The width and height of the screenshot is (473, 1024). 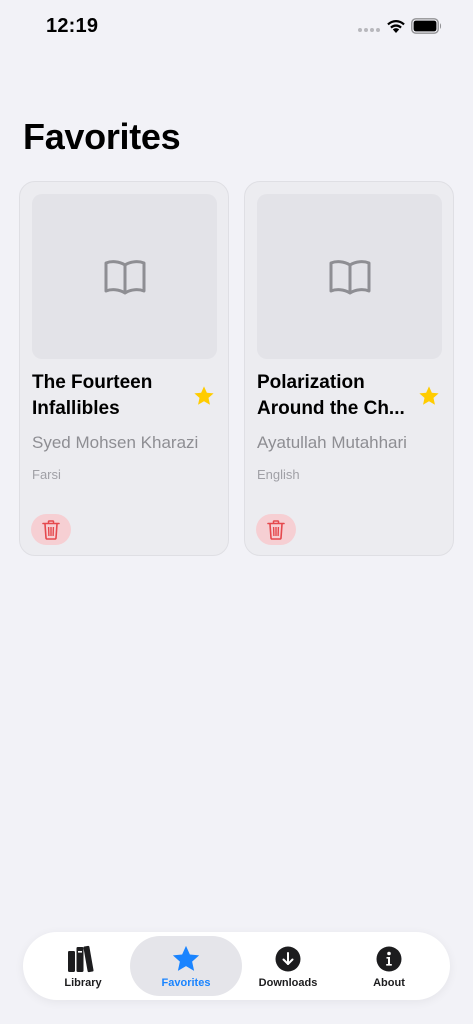 I want to click on battery-icon, so click(x=426, y=26).